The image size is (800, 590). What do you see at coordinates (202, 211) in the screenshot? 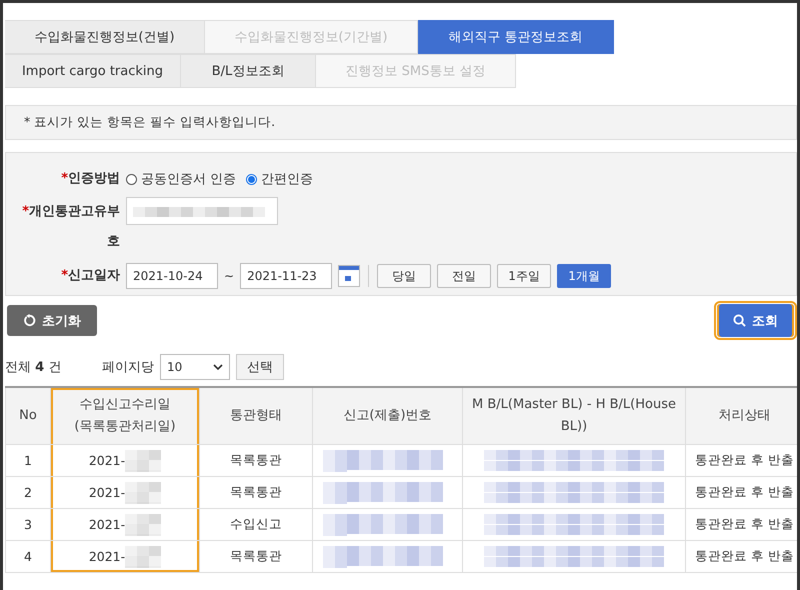
I see `customs-code-field` at bounding box center [202, 211].